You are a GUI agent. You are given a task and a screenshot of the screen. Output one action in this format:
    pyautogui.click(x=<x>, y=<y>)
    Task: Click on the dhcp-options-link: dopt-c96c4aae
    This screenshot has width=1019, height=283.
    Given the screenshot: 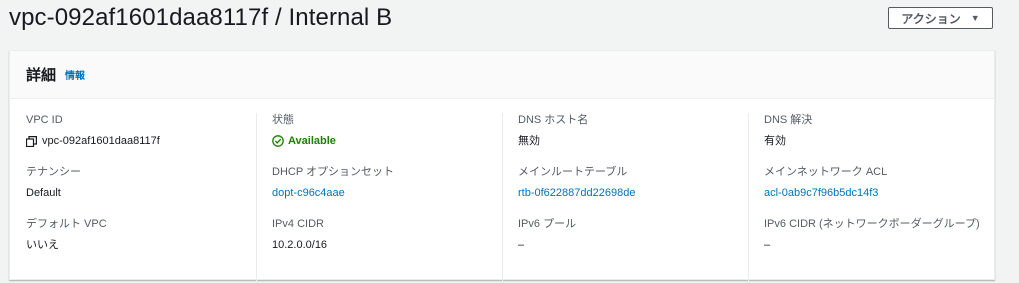 What is the action you would take?
    pyautogui.click(x=387, y=193)
    